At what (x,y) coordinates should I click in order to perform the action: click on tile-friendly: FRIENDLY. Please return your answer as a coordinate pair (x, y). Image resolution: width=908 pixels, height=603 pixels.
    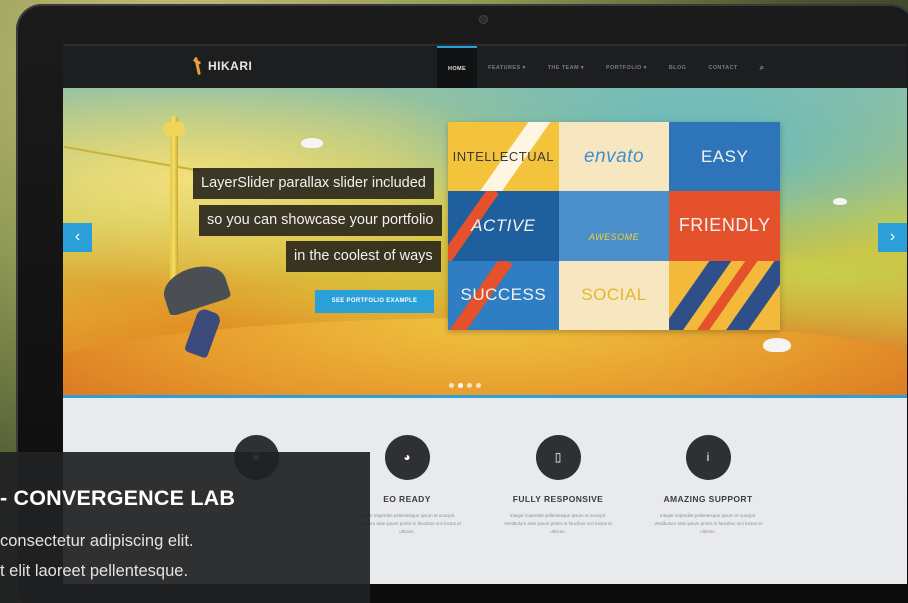
    Looking at the image, I should click on (724, 226).